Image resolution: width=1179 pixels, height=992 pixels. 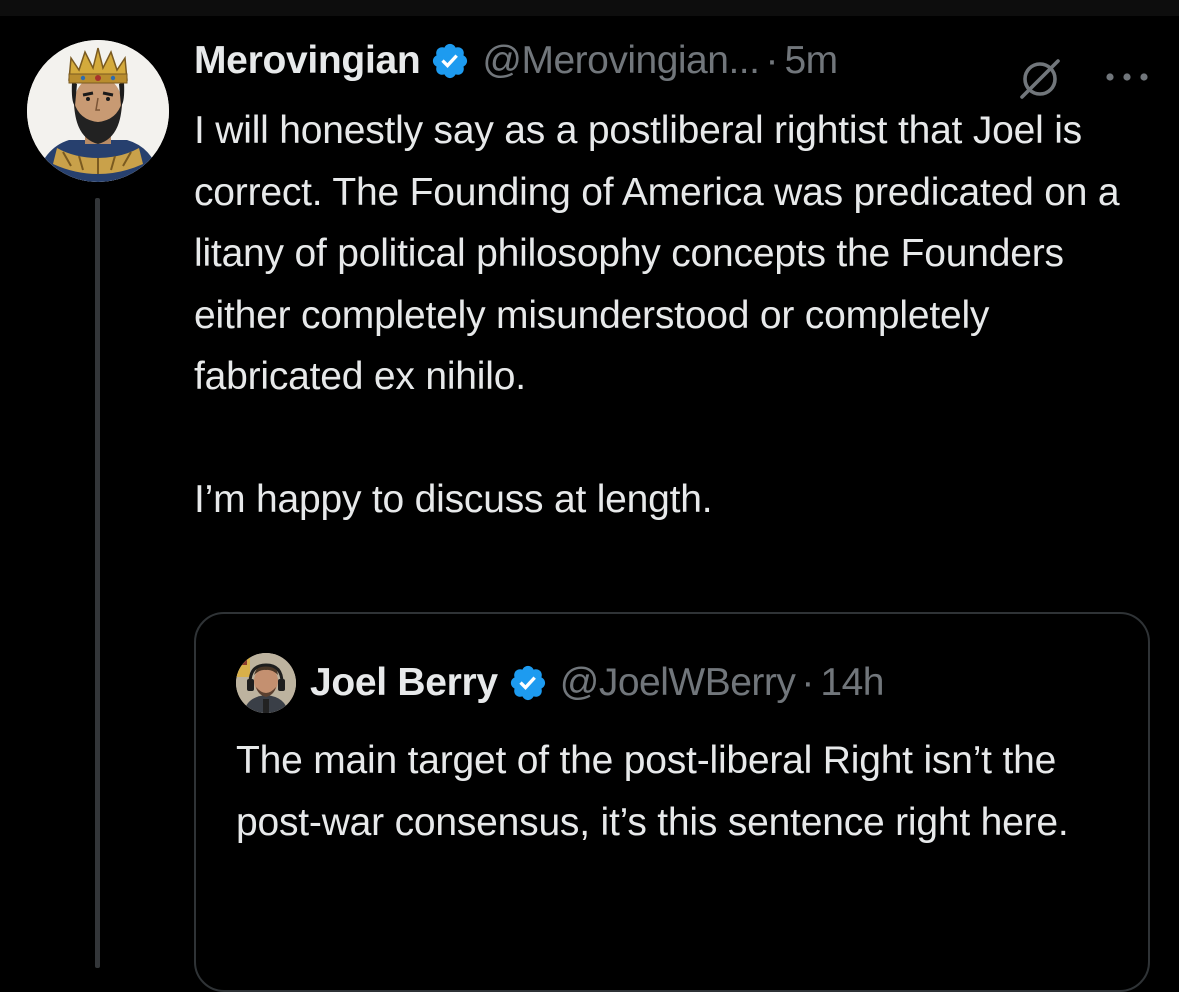 I want to click on quoted-tweet-header: Joel Berry @JoelWBerry · 14h, so click(x=560, y=683).